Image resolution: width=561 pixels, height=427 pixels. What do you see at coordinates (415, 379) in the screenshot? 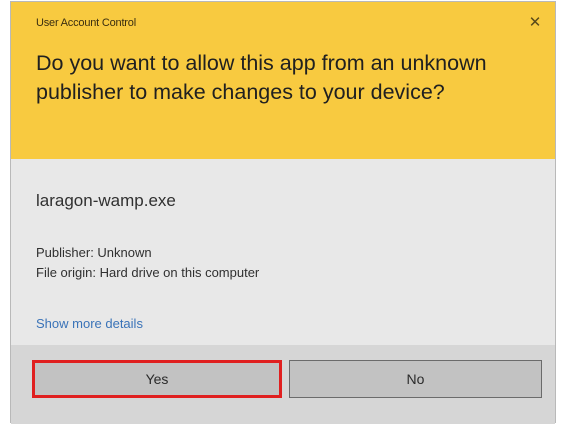
I see `no-button: No` at bounding box center [415, 379].